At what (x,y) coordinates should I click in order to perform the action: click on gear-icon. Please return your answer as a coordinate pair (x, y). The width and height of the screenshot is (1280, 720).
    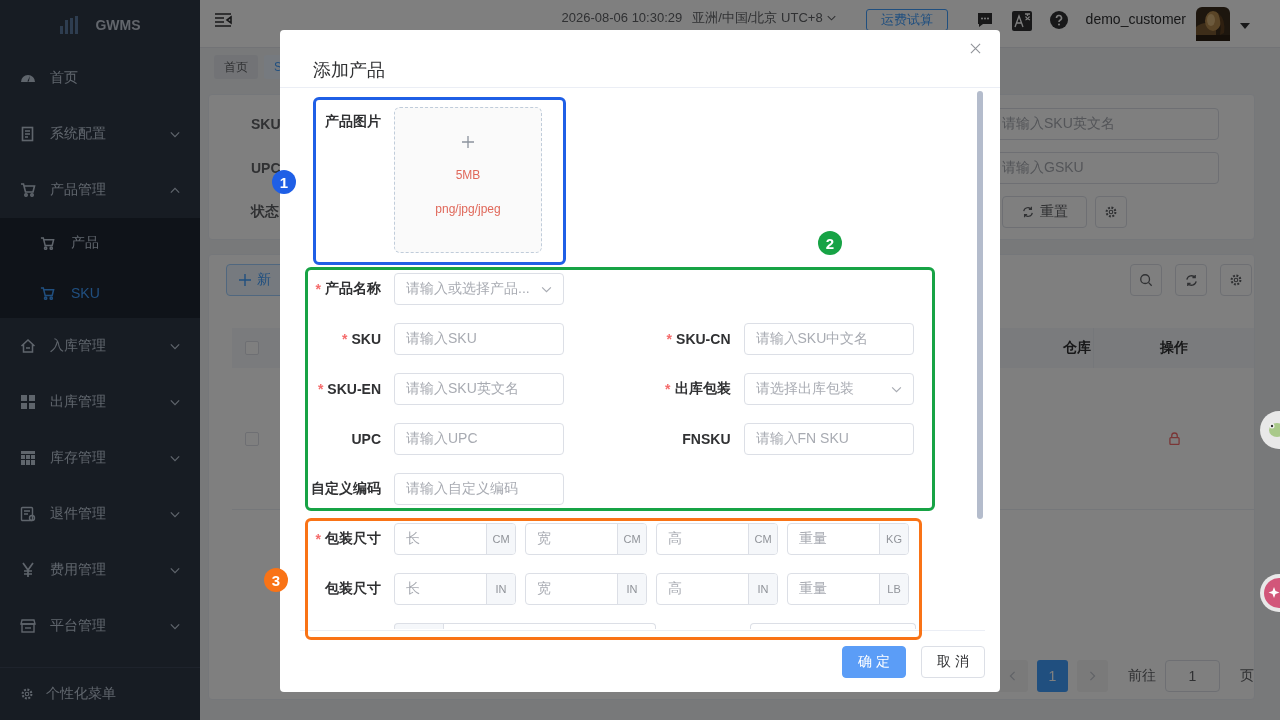
    Looking at the image, I should click on (27, 694).